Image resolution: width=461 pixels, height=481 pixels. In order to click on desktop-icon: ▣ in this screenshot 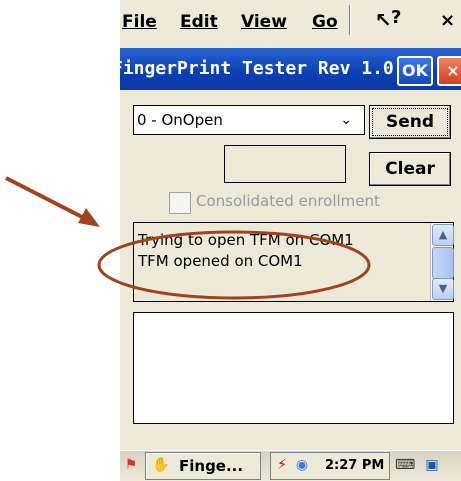, I will do `click(432, 465)`.